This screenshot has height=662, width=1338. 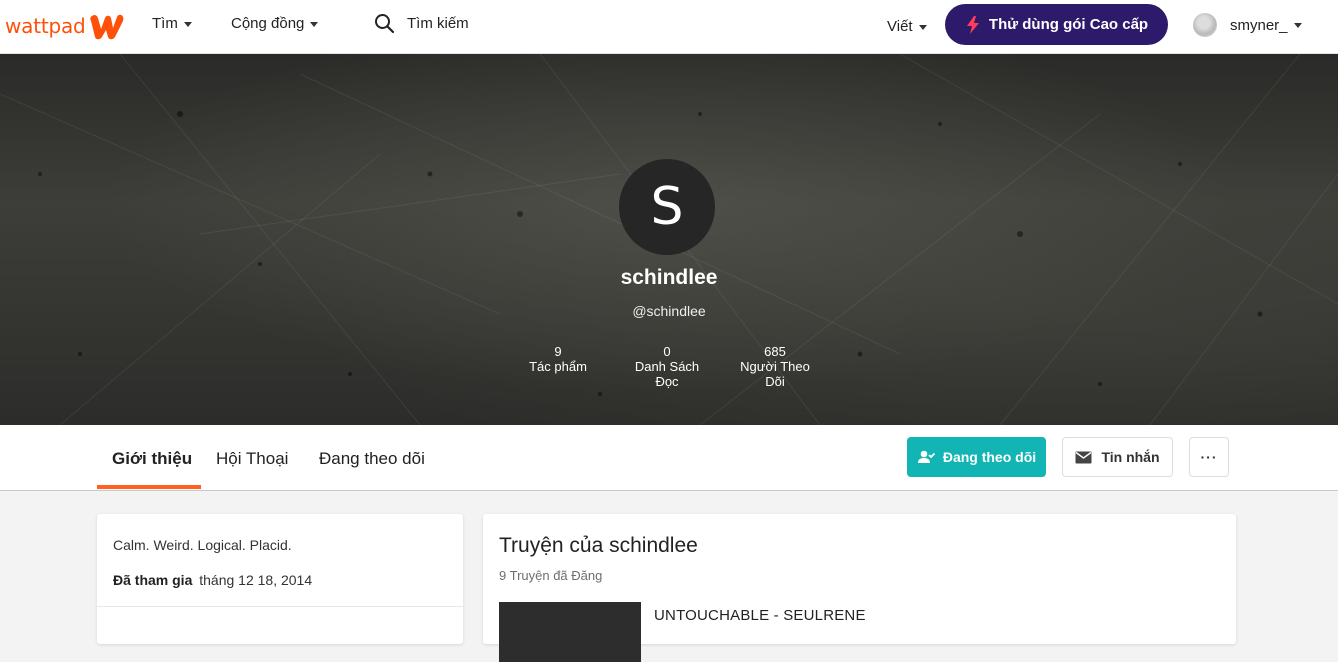 What do you see at coordinates (268, 23) in the screenshot?
I see `community-label: Cộng đồng` at bounding box center [268, 23].